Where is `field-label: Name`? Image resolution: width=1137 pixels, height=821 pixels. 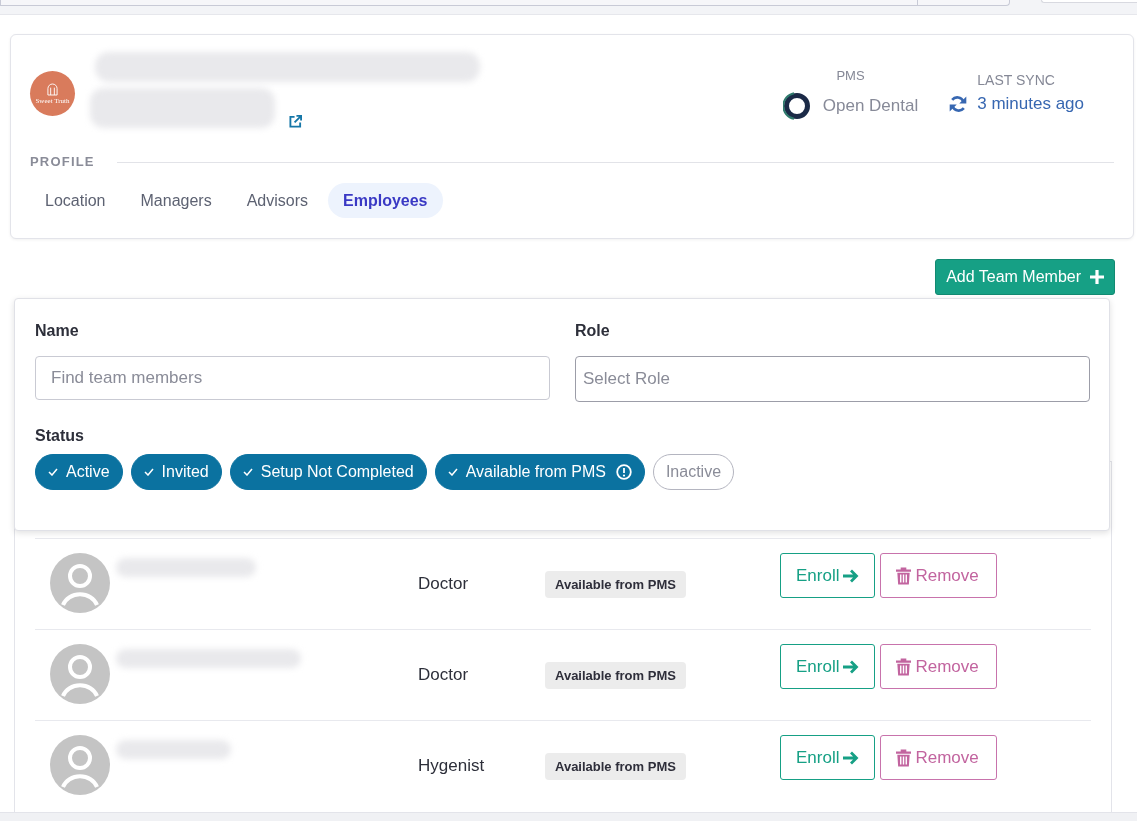 field-label: Name is located at coordinates (57, 331).